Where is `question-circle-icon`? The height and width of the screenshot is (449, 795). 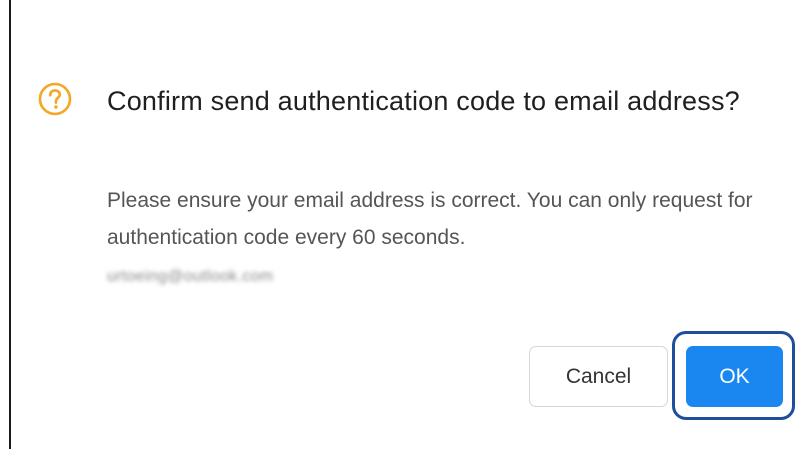
question-circle-icon is located at coordinates (55, 99).